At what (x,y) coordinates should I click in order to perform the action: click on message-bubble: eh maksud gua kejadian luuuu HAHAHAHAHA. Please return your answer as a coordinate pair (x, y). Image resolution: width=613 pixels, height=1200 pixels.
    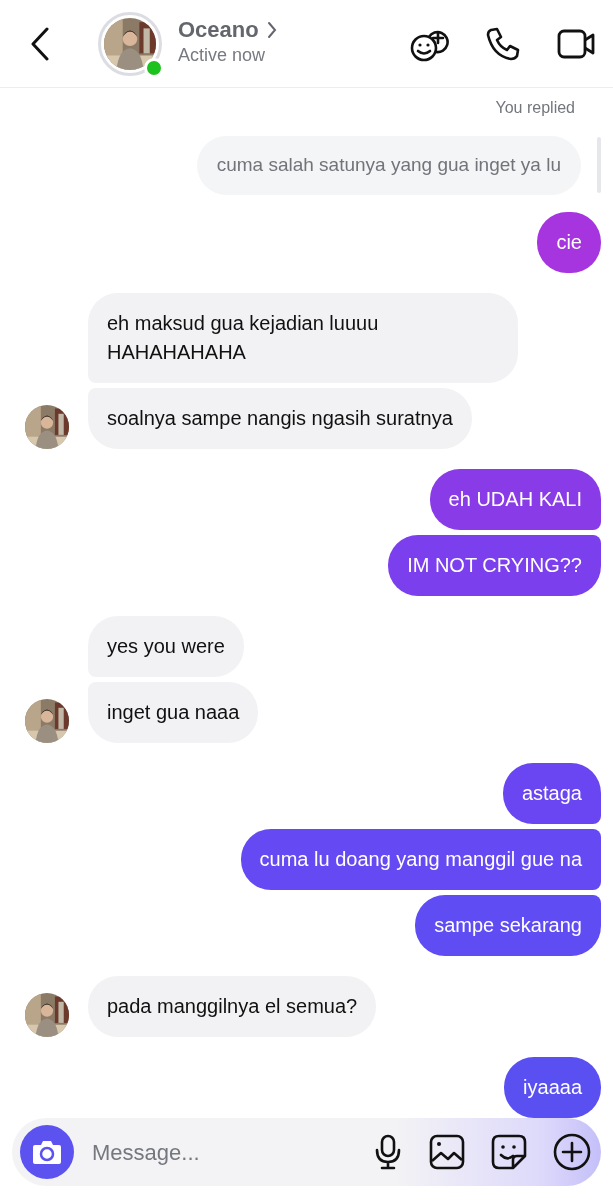
    Looking at the image, I should click on (303, 337).